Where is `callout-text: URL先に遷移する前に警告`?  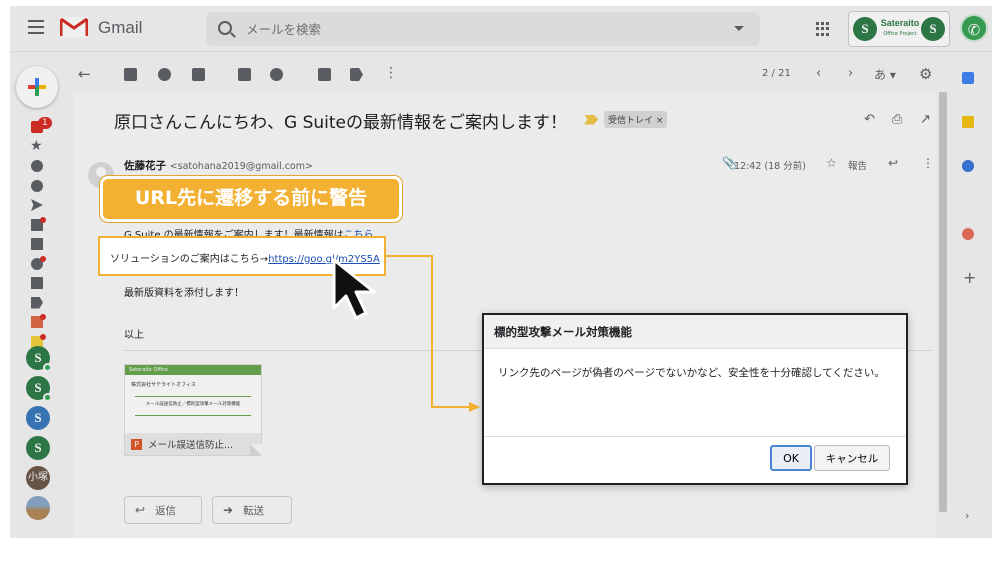 callout-text: URL先に遷移する前に警告 is located at coordinates (251, 198).